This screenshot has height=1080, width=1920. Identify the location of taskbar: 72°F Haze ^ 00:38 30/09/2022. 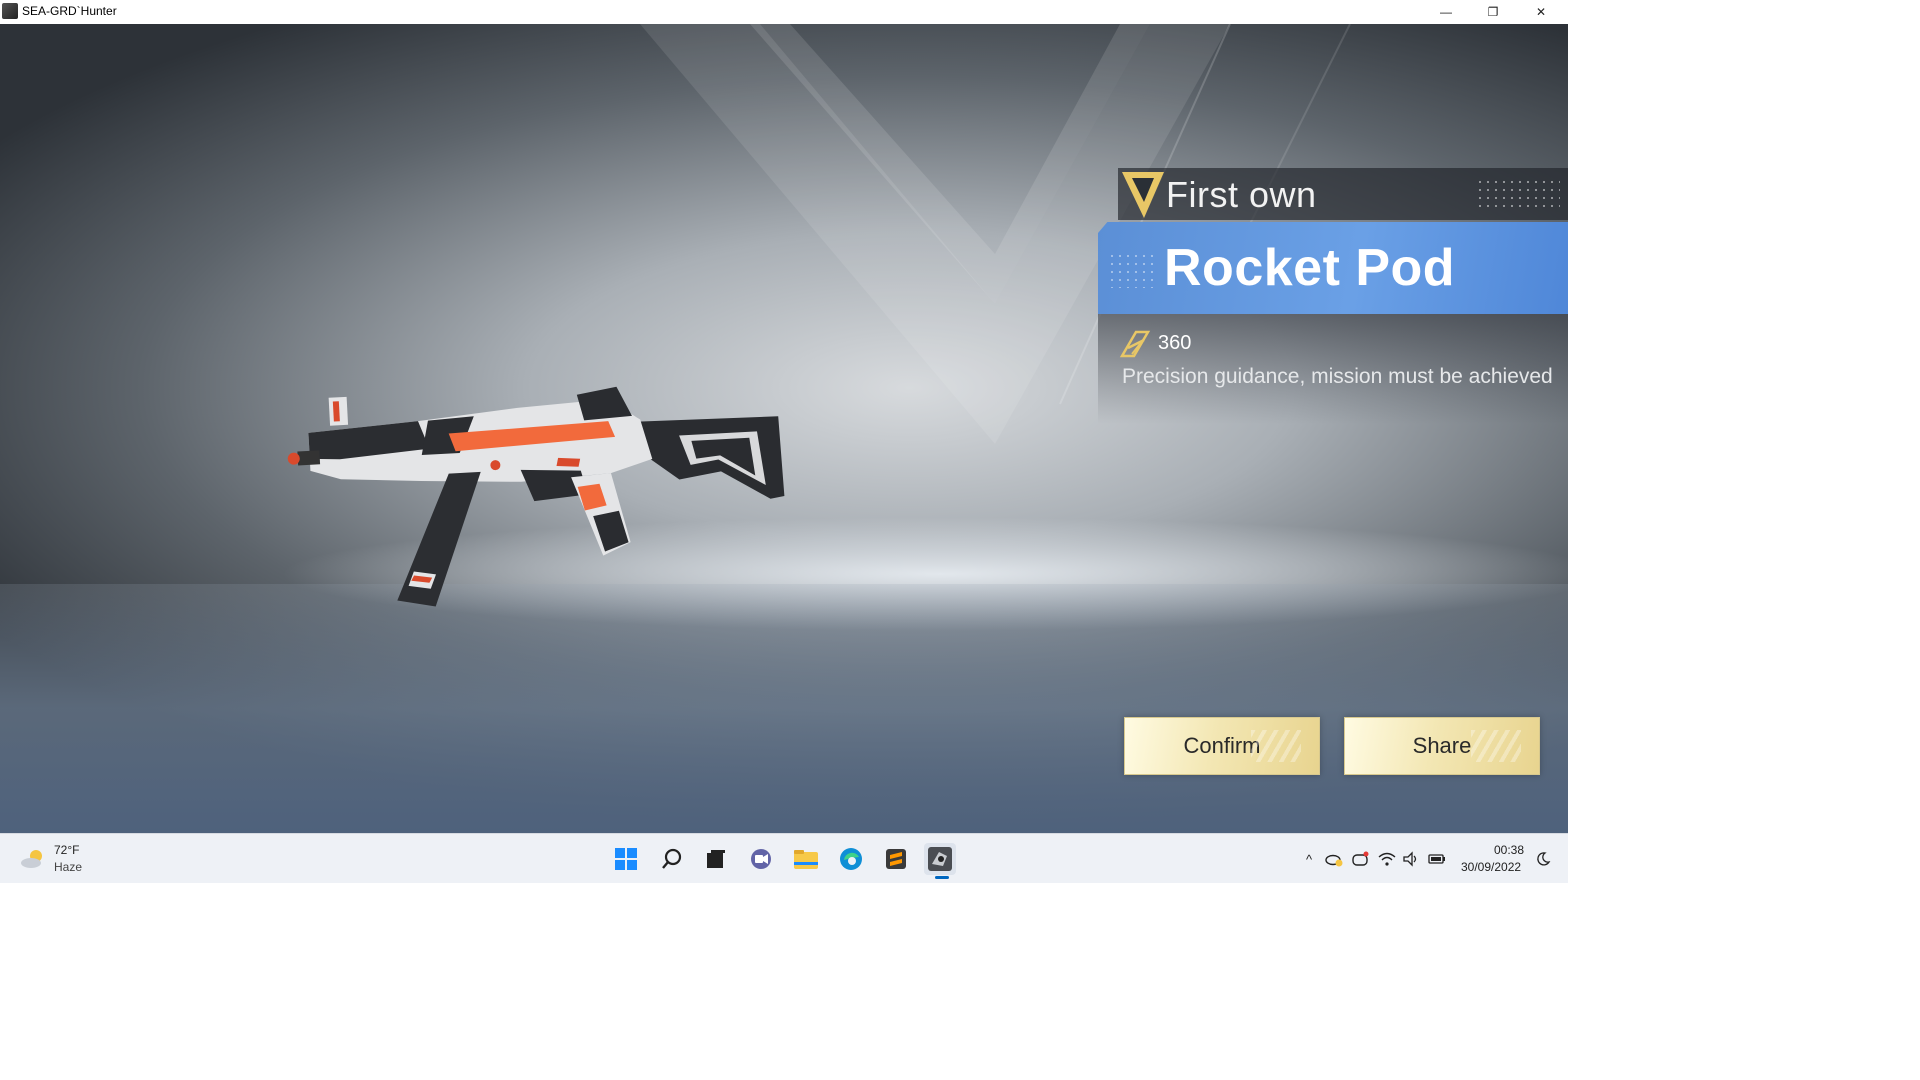
(784, 858).